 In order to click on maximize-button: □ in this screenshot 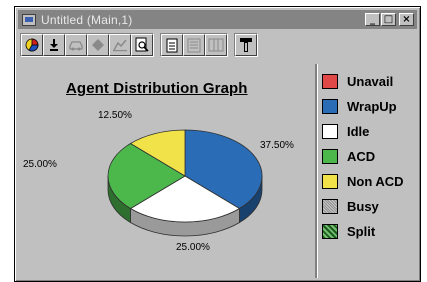, I will do `click(388, 19)`.